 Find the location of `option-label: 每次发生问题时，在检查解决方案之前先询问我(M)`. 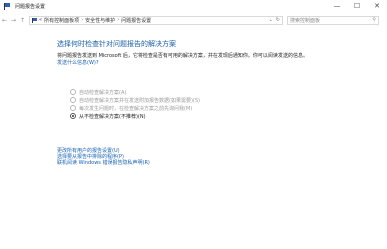

option-label: 每次发生问题时，在检查解决方案之前先询问我(M) is located at coordinates (136, 108).